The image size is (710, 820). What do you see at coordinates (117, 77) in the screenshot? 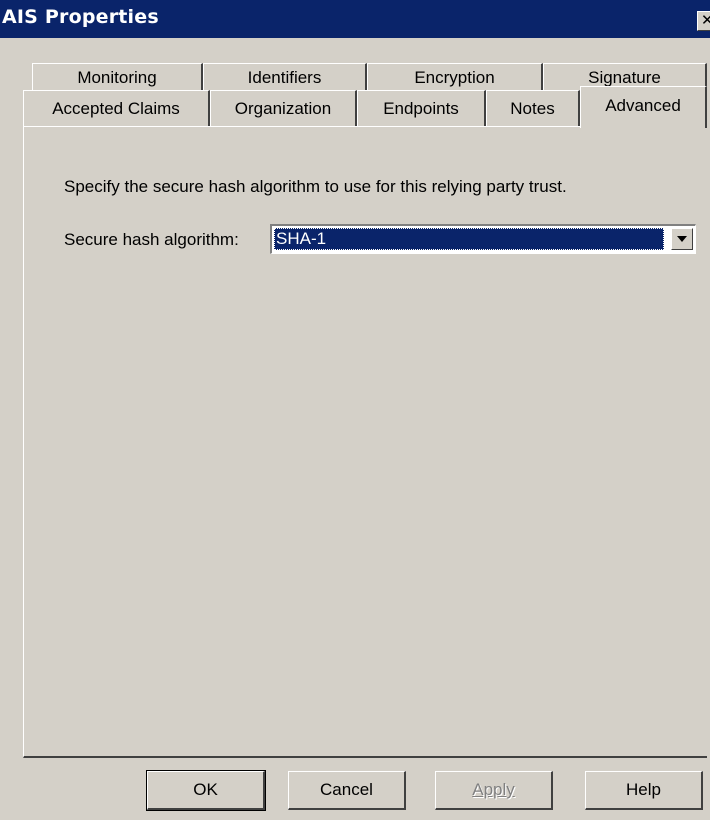
I see `tab-monitoring: Monitoring` at bounding box center [117, 77].